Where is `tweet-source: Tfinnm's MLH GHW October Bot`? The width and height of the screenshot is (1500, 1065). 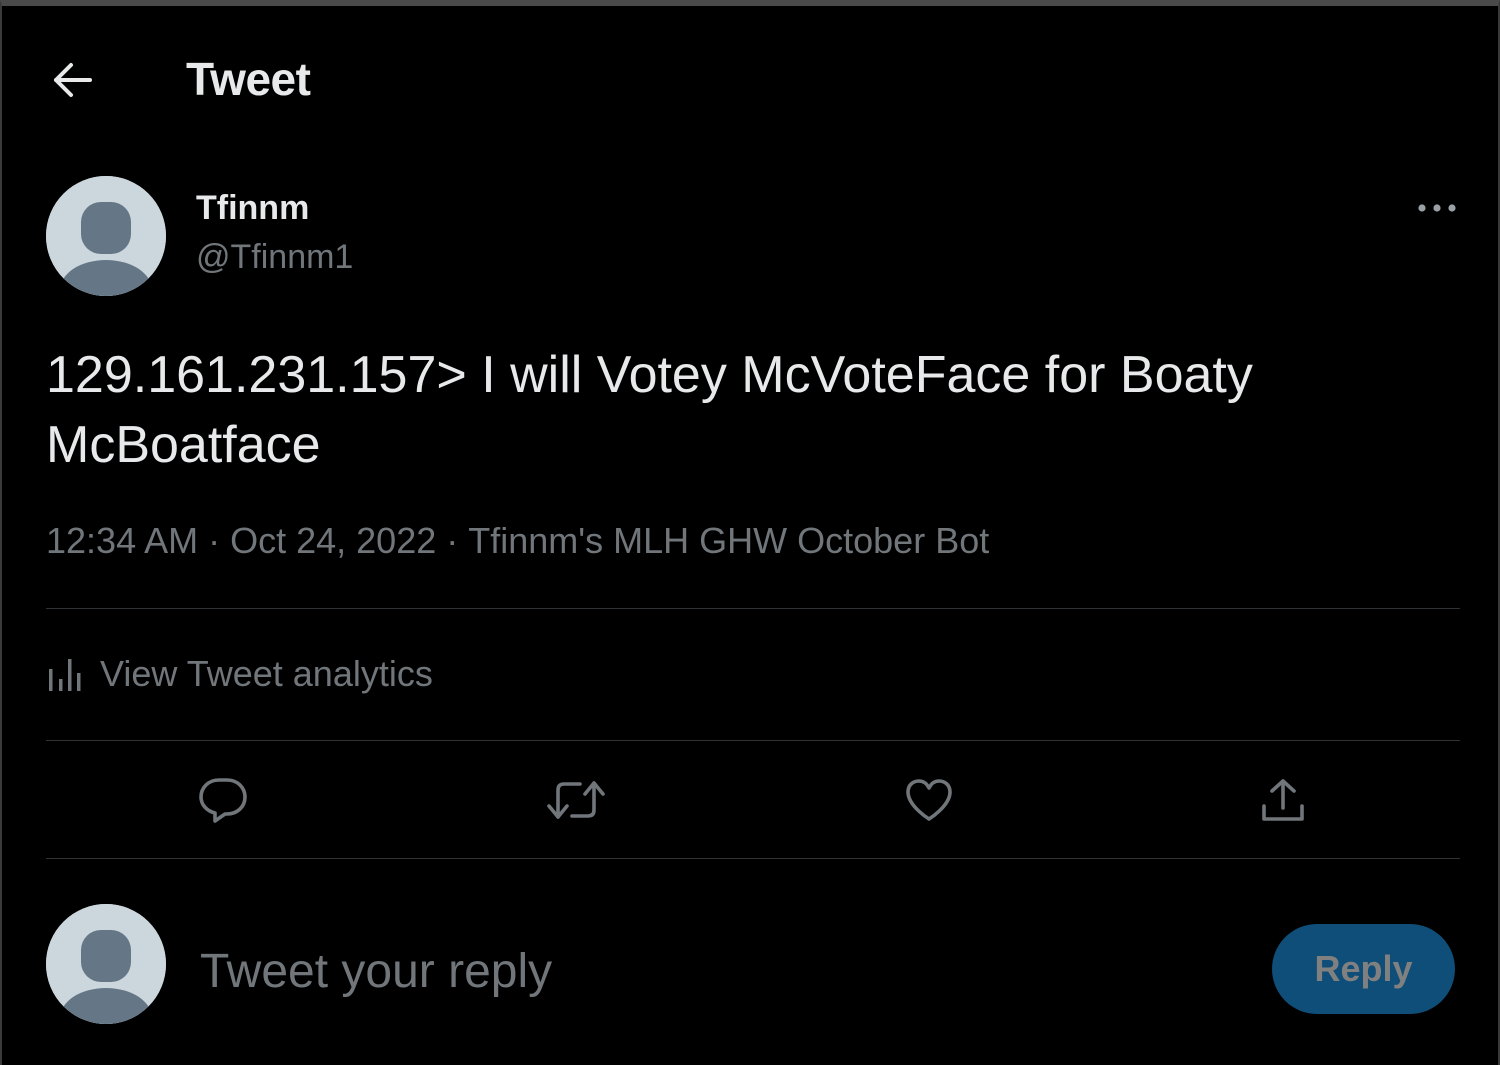 tweet-source: Tfinnm's MLH GHW October Bot is located at coordinates (728, 540).